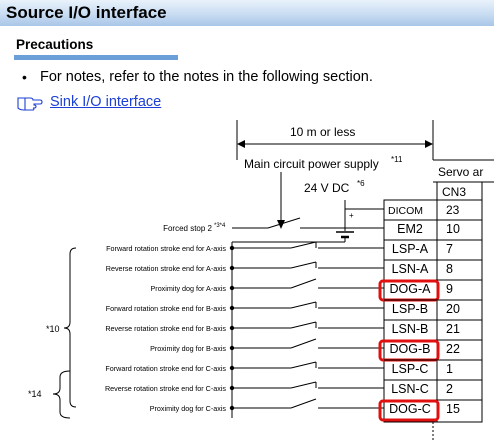 This screenshot has width=494, height=440. What do you see at coordinates (405, 211) in the screenshot?
I see `dicom-signal: DICOM` at bounding box center [405, 211].